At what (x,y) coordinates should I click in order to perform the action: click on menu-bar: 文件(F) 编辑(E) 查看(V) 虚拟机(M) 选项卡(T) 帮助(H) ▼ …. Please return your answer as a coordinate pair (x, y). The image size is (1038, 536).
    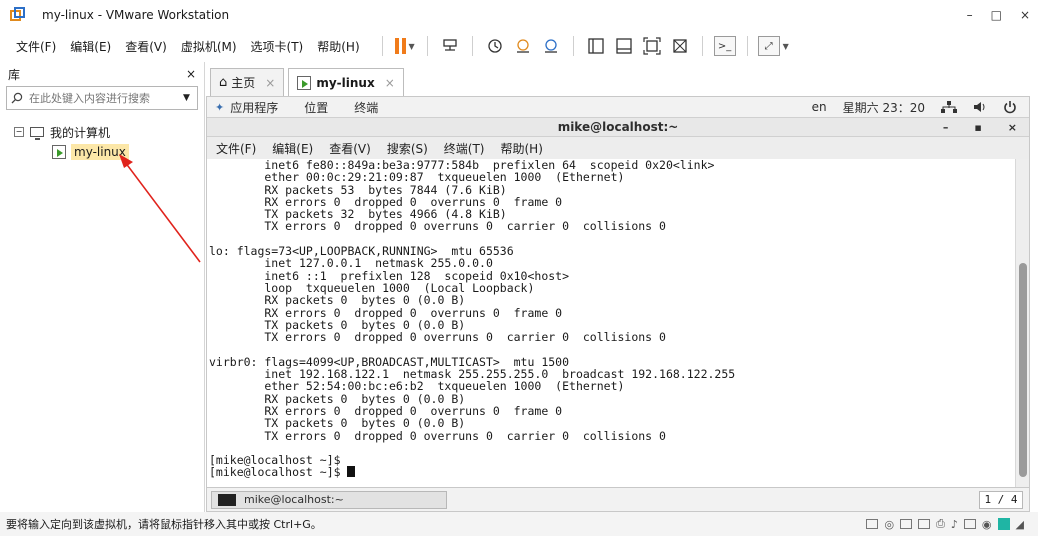
    Looking at the image, I should click on (519, 46).